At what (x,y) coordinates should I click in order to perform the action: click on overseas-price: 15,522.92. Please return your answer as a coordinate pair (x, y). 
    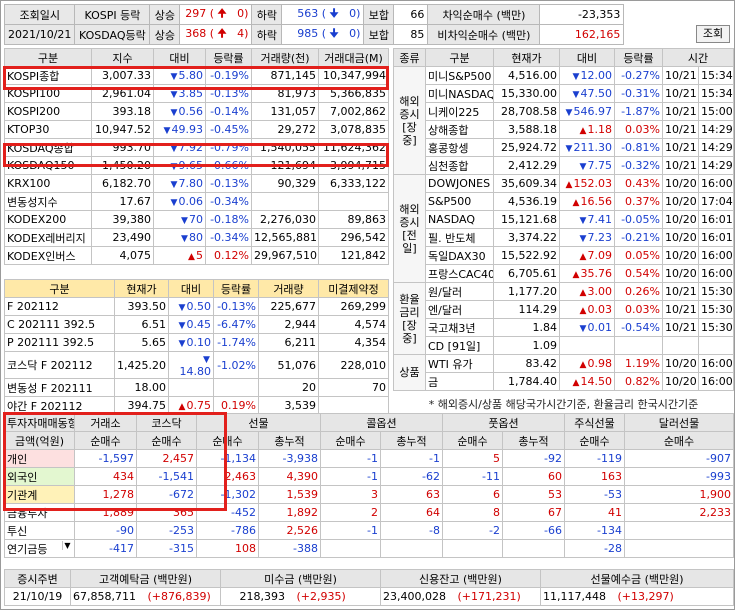
    Looking at the image, I should click on (526, 255).